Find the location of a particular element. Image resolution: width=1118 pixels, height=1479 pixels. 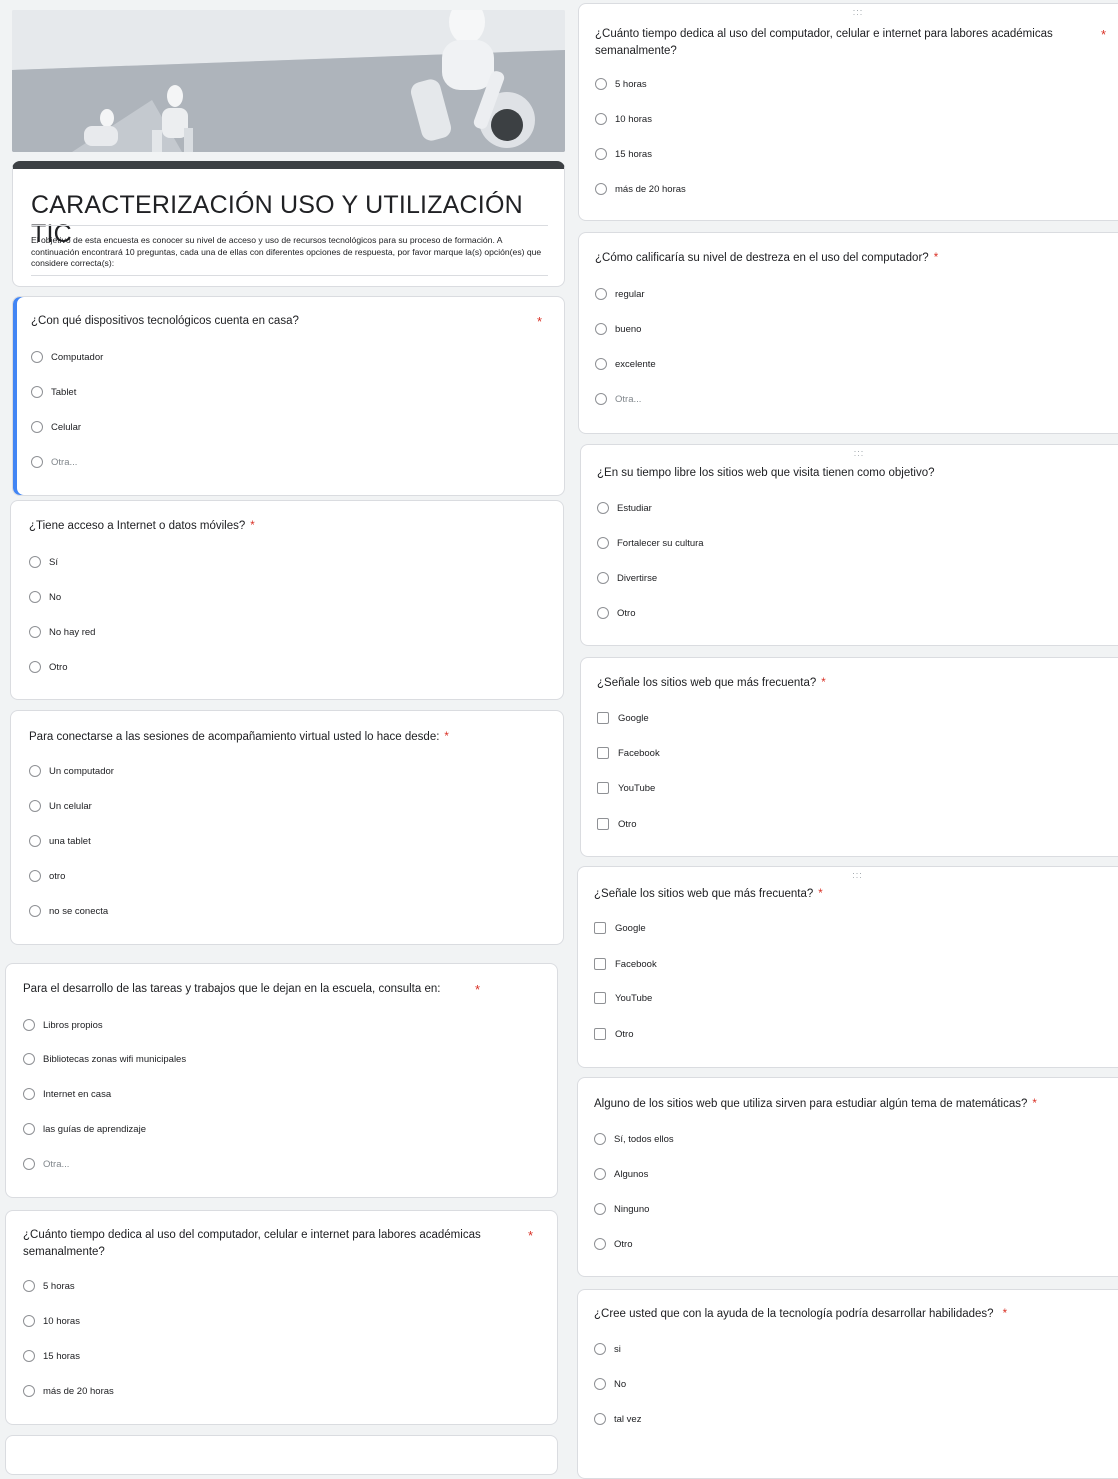

option-celular: Celular is located at coordinates (56, 427).